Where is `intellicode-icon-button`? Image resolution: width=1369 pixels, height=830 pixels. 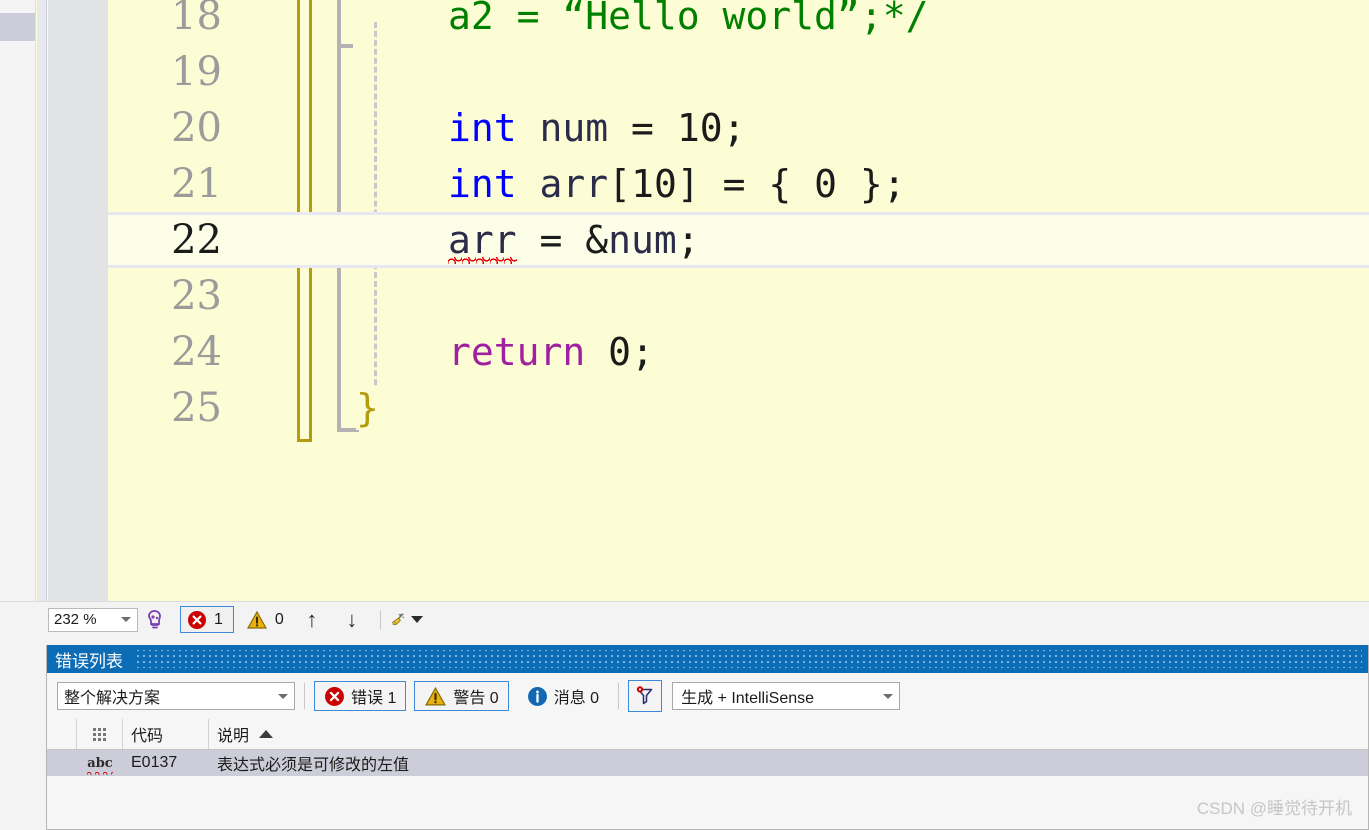
intellicode-icon-button is located at coordinates (155, 620).